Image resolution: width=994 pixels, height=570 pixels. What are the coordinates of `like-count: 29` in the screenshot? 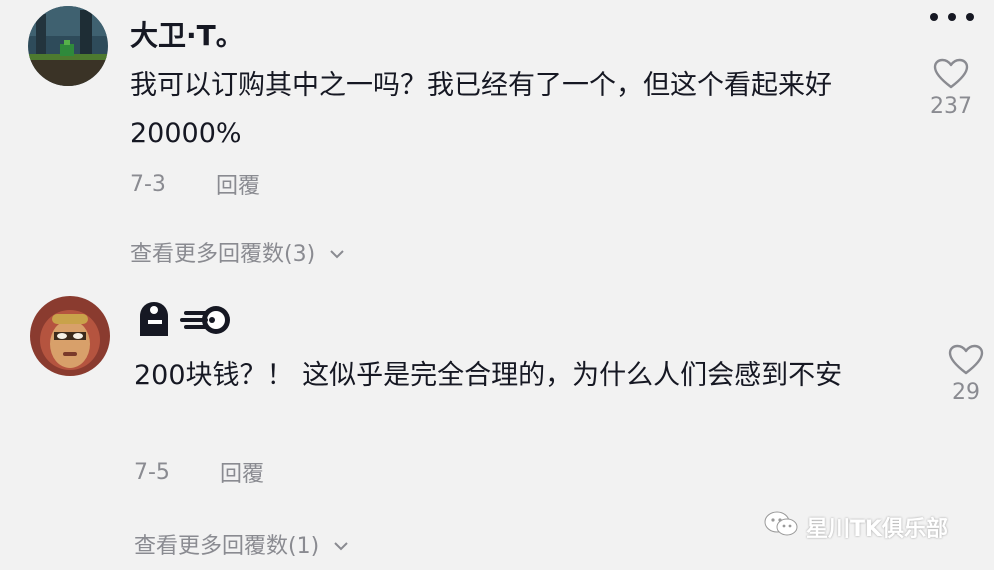 It's located at (966, 392).